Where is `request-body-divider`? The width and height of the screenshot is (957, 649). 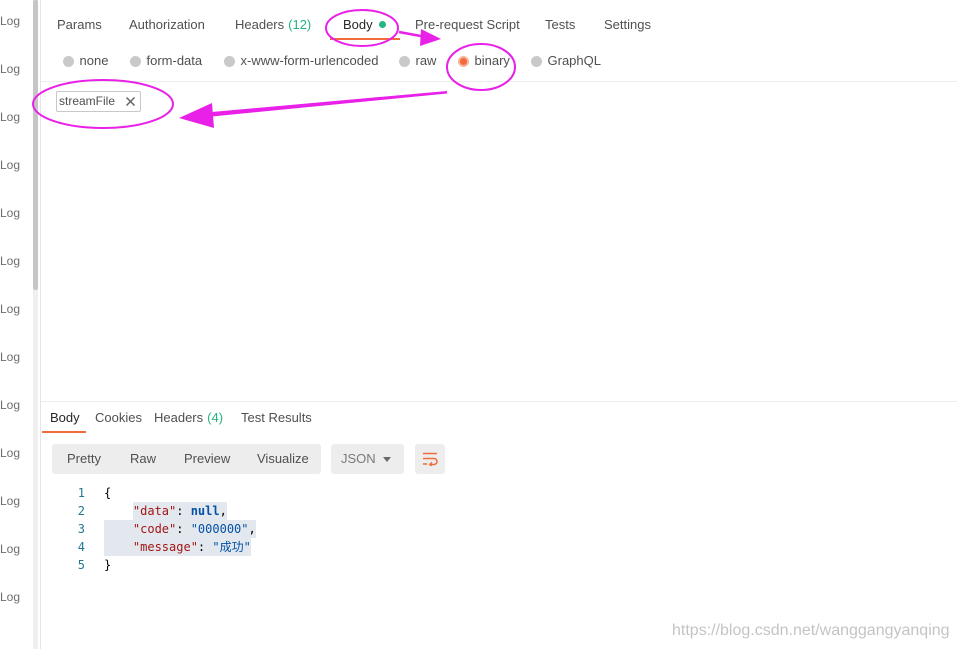 request-body-divider is located at coordinates (499, 81).